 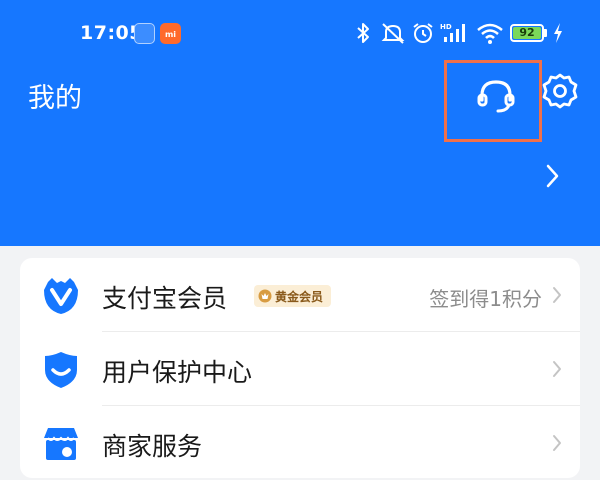 I want to click on battery-indicator: 92, so click(x=527, y=33).